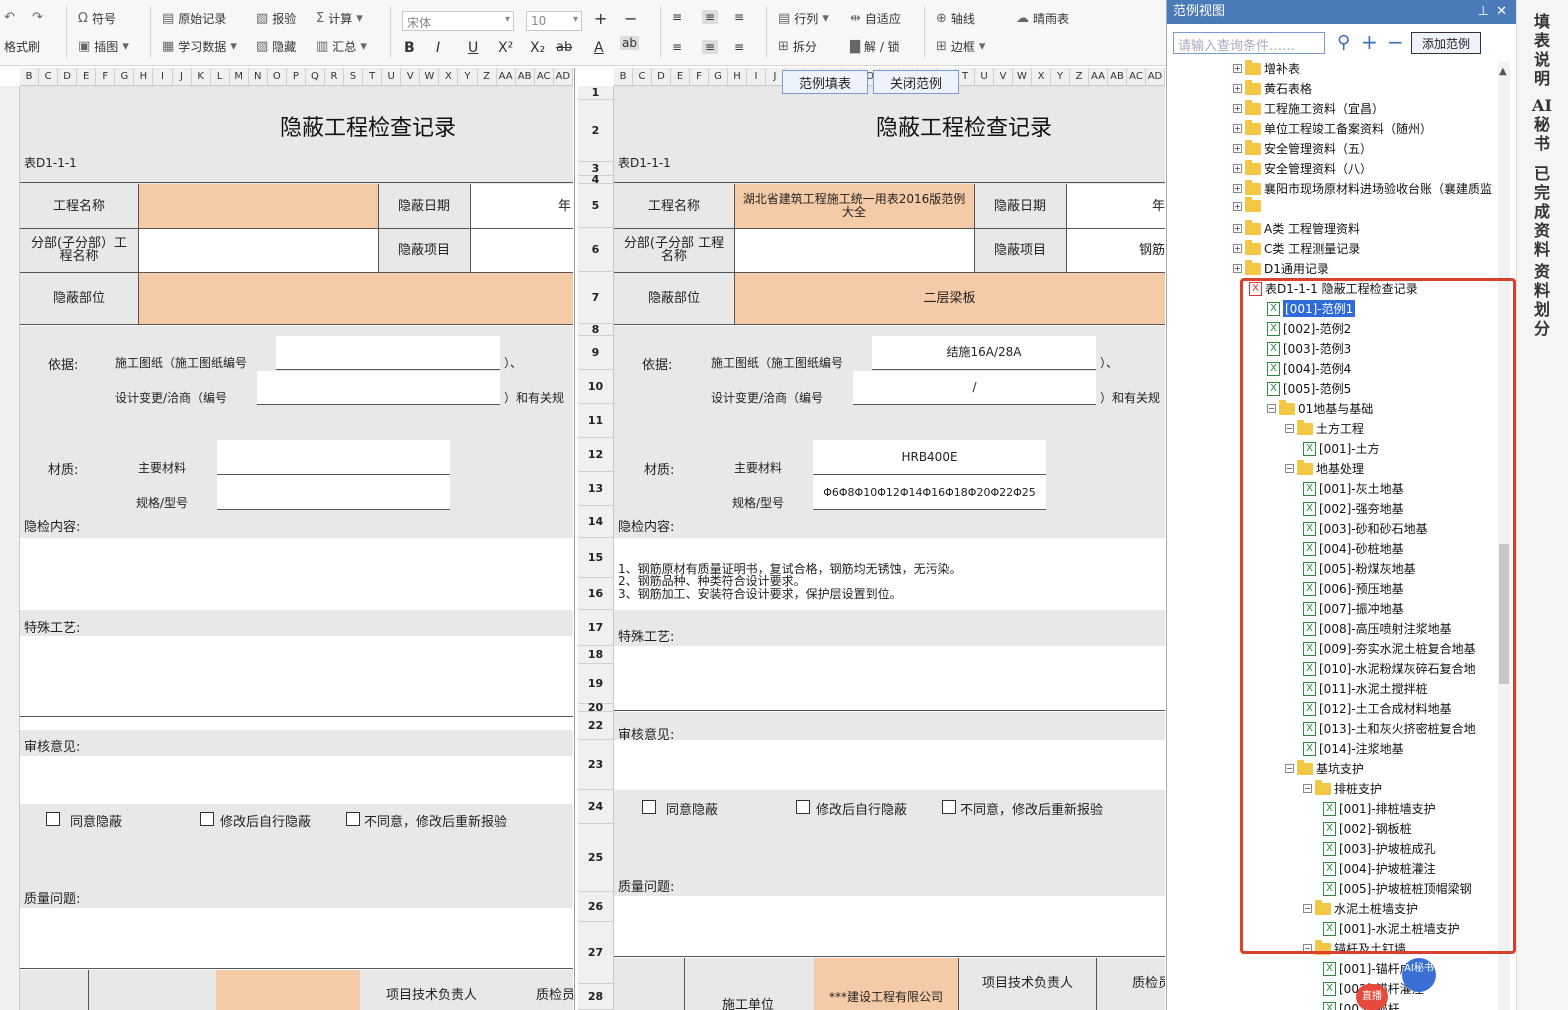 The image size is (1568, 1010). I want to click on row-header-cell: 10, so click(595, 387).